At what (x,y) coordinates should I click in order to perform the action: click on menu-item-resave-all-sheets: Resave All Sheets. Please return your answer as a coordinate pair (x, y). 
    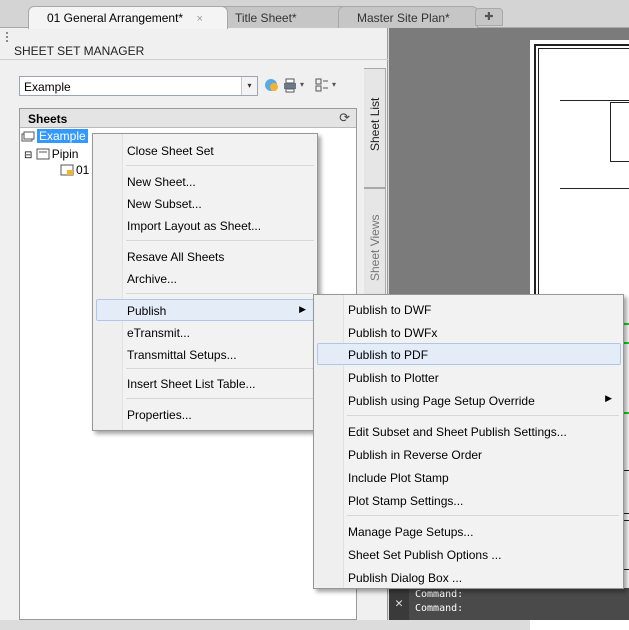
    Looking at the image, I should click on (205, 256).